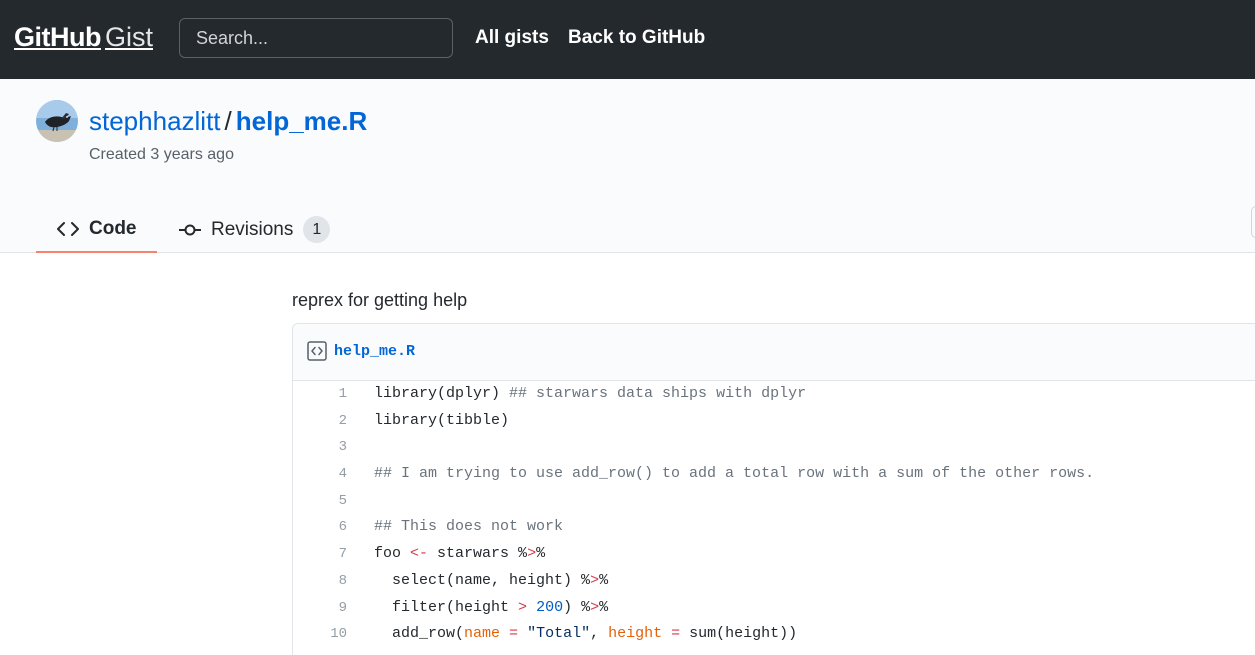 This screenshot has width=1255, height=655. What do you see at coordinates (774, 448) in the screenshot?
I see `code-line: 3` at bounding box center [774, 448].